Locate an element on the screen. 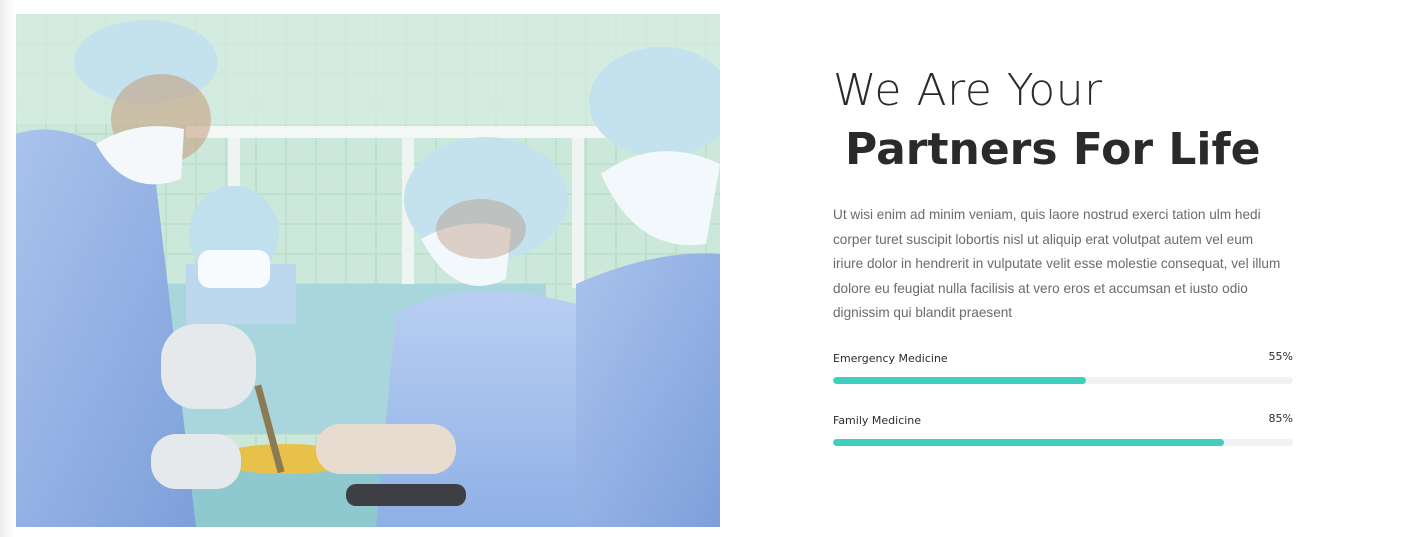  skill-label: Family Medicine is located at coordinates (877, 420).